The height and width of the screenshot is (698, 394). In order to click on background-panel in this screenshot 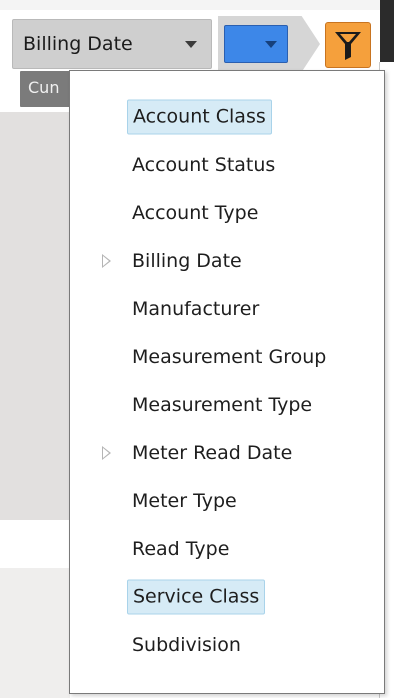, I will do `click(35, 316)`.